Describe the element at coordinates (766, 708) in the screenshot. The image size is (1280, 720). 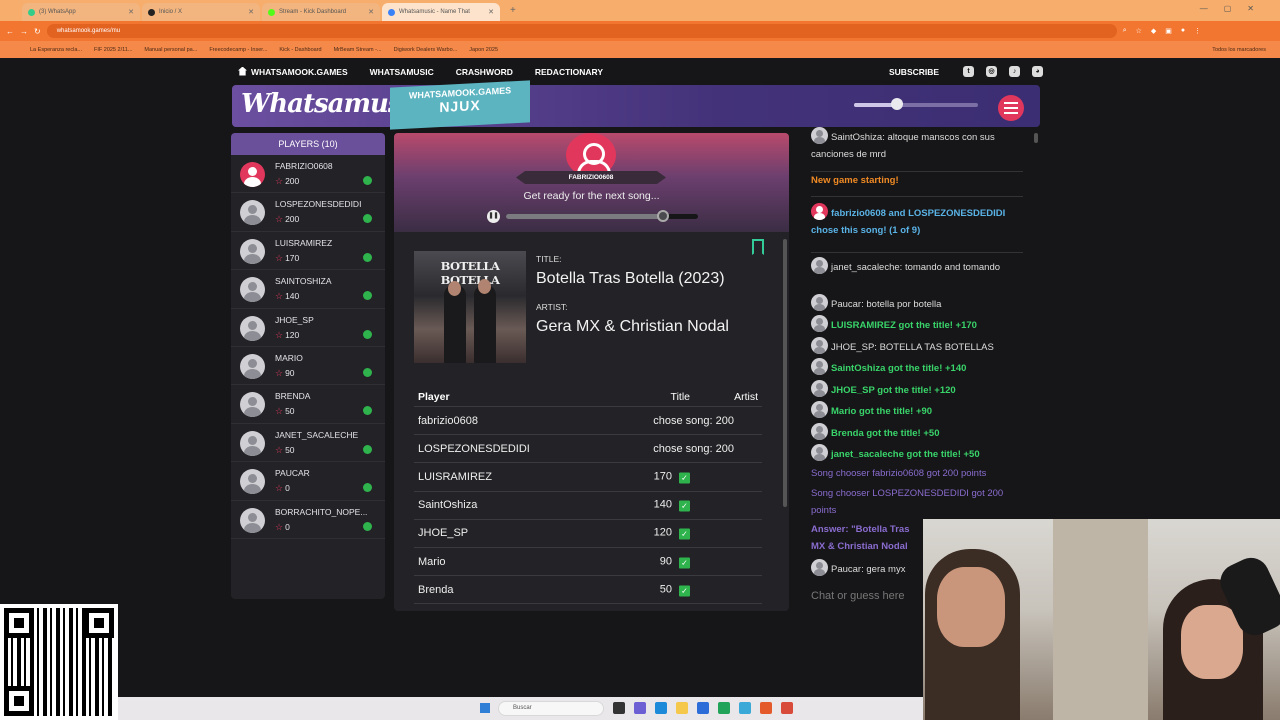
I see `chrome-icon` at that location.